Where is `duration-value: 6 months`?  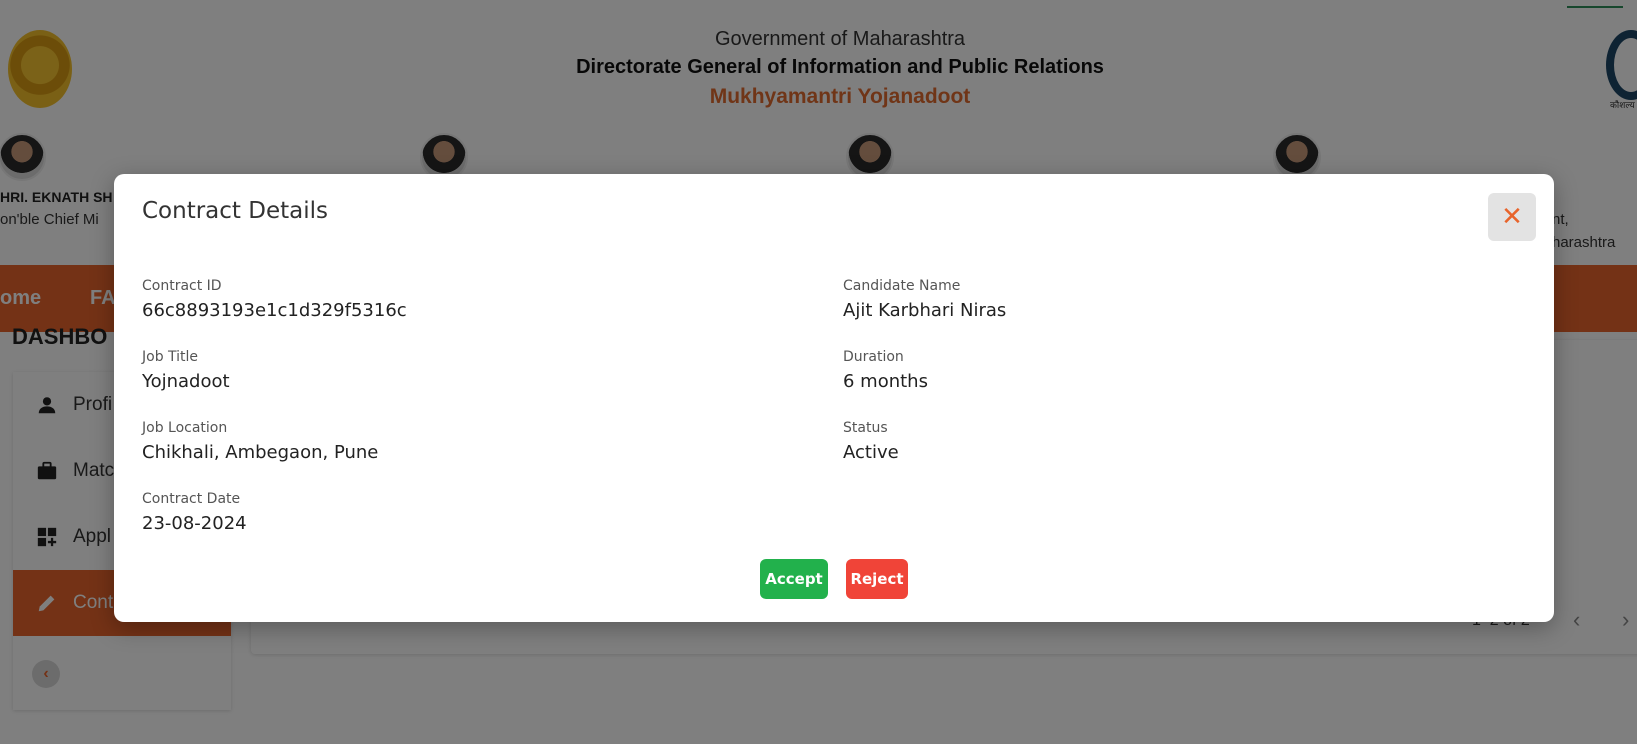
duration-value: 6 months is located at coordinates (885, 381).